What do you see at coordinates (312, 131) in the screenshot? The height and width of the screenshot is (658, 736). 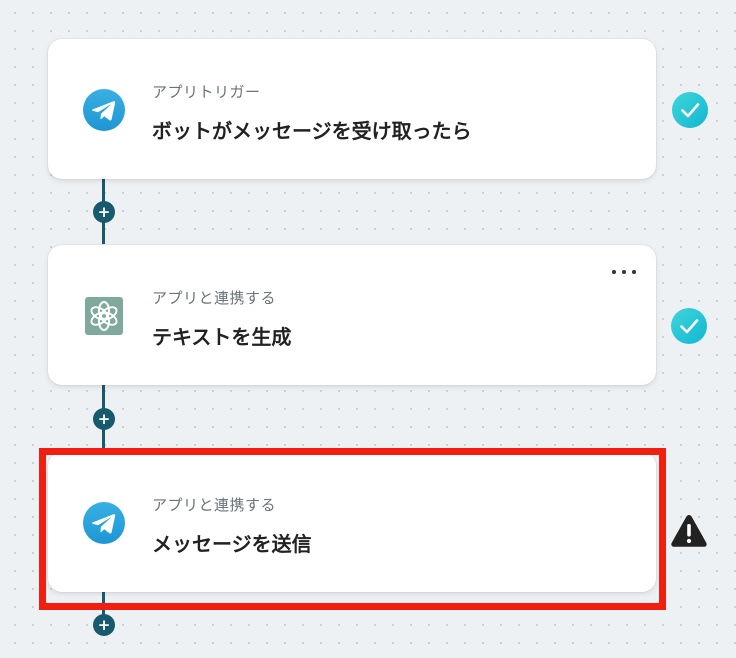 I see `step-title: ボットがメッセージを受け取ったら` at bounding box center [312, 131].